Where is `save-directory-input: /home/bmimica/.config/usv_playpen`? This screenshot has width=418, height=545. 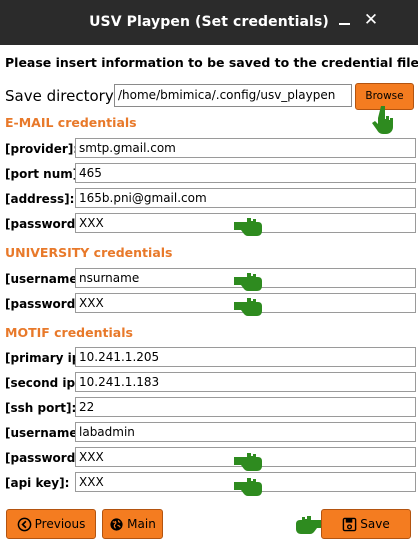 save-directory-input: /home/bmimica/.config/usv_playpen is located at coordinates (233, 95).